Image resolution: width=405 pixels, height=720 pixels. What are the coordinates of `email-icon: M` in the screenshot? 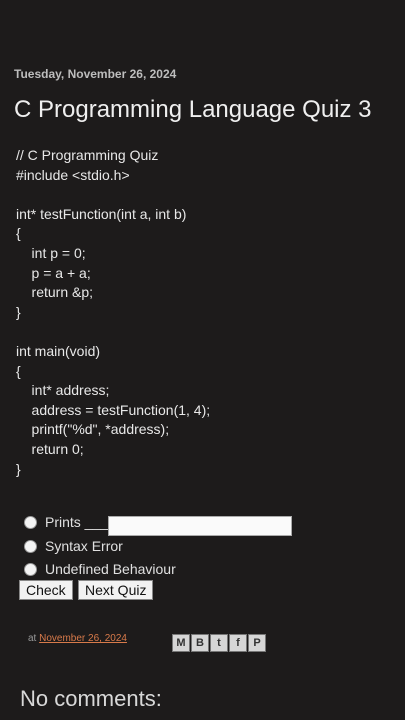 It's located at (181, 643).